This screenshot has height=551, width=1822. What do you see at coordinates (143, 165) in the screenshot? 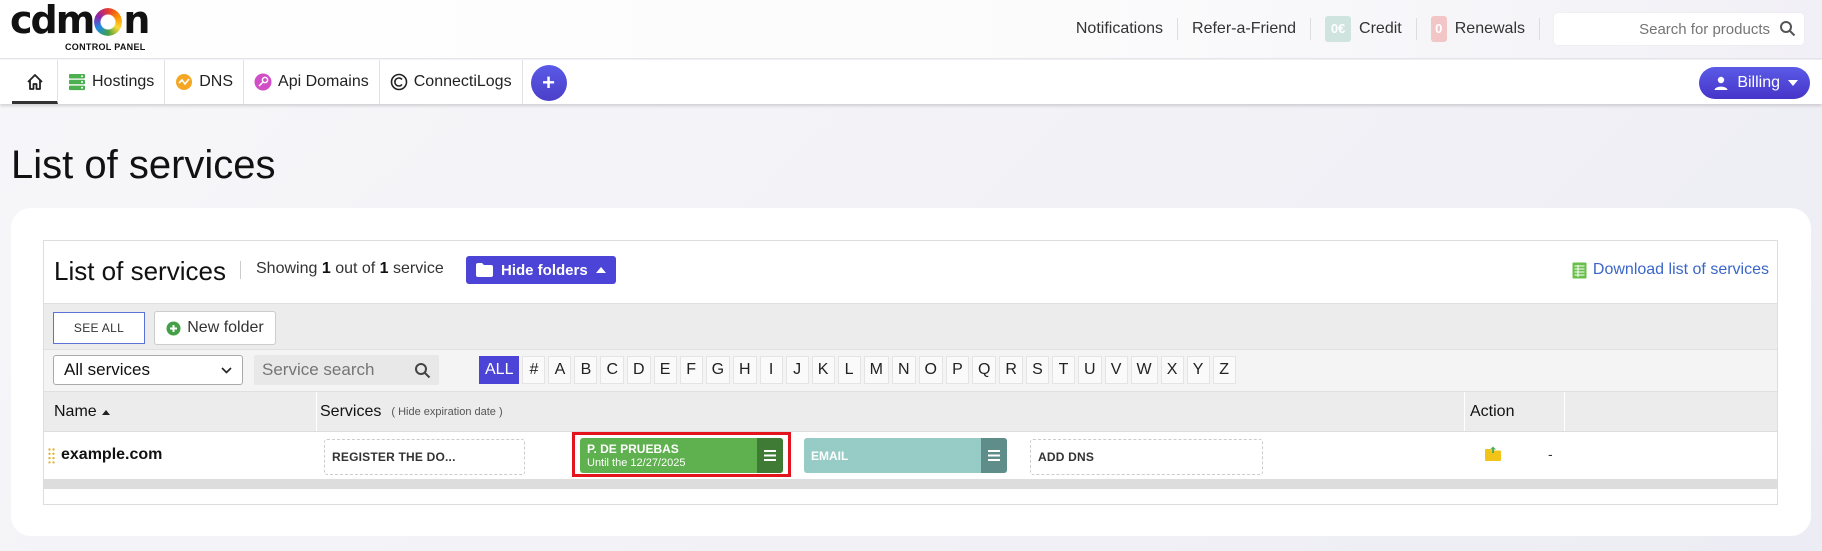
I see `page-title: List of services` at bounding box center [143, 165].